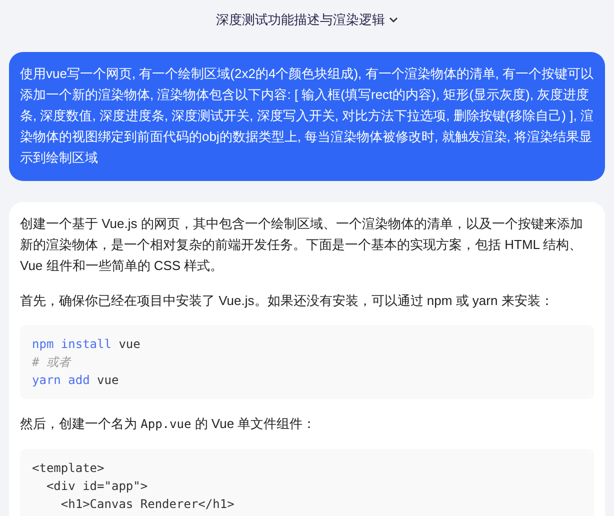 Image resolution: width=614 pixels, height=516 pixels. Describe the element at coordinates (287, 301) in the screenshot. I see `answer-paragraph: 首先，确保你已经在项目中安装了 Vue.js。如果还没有安装，可以通过 npm 或 yarn 来安装：` at that location.